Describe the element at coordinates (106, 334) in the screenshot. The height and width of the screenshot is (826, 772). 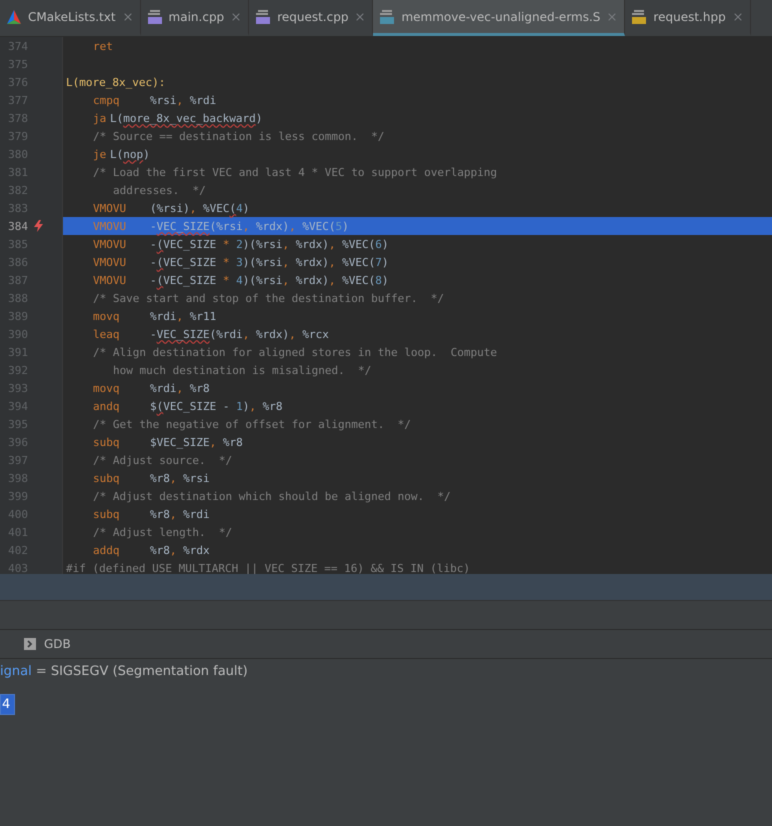
I see `code-token: leaq` at that location.